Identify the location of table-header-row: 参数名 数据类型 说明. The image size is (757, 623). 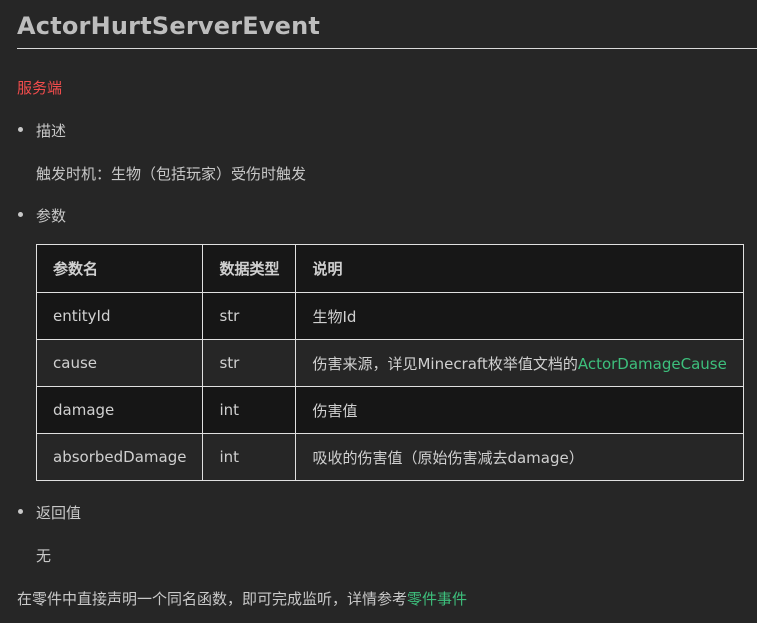
(389, 268).